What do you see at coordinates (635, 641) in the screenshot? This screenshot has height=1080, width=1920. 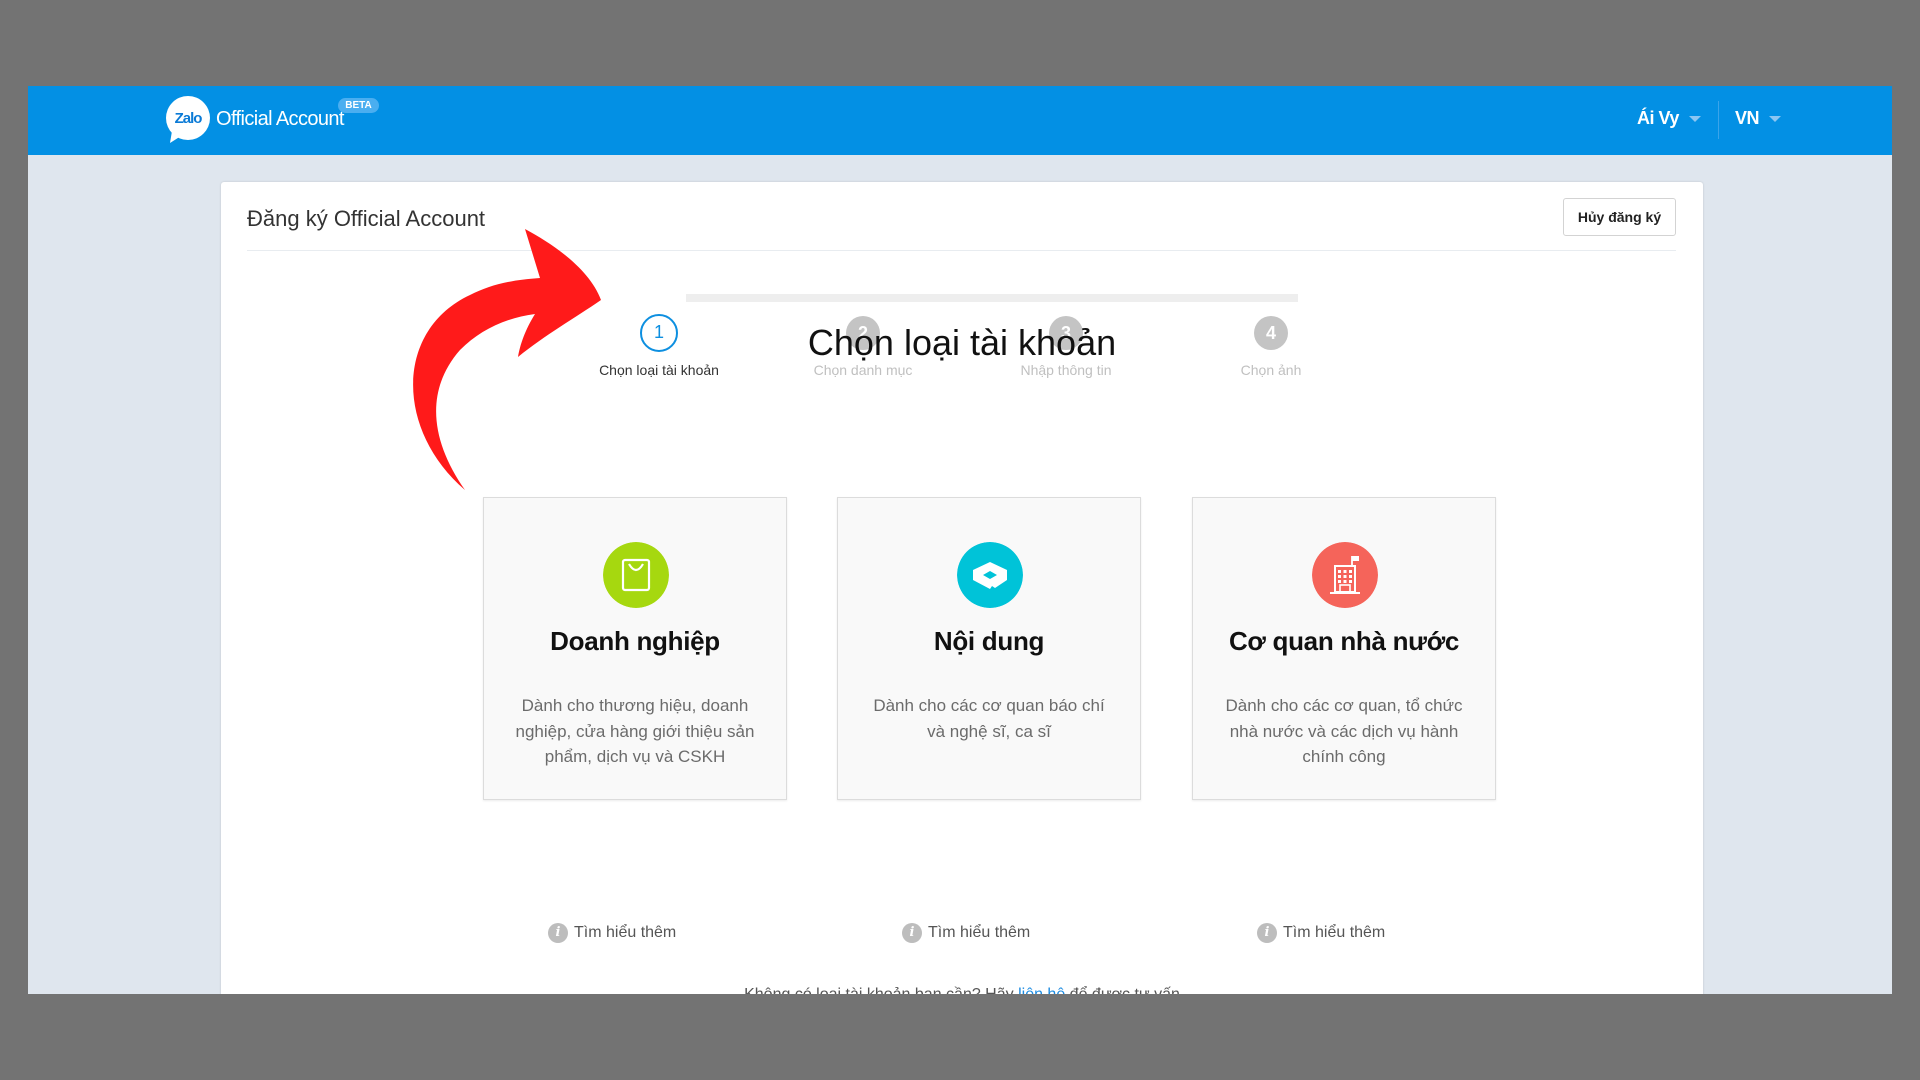 I see `account-type-name: Doanh nghiệp` at bounding box center [635, 641].